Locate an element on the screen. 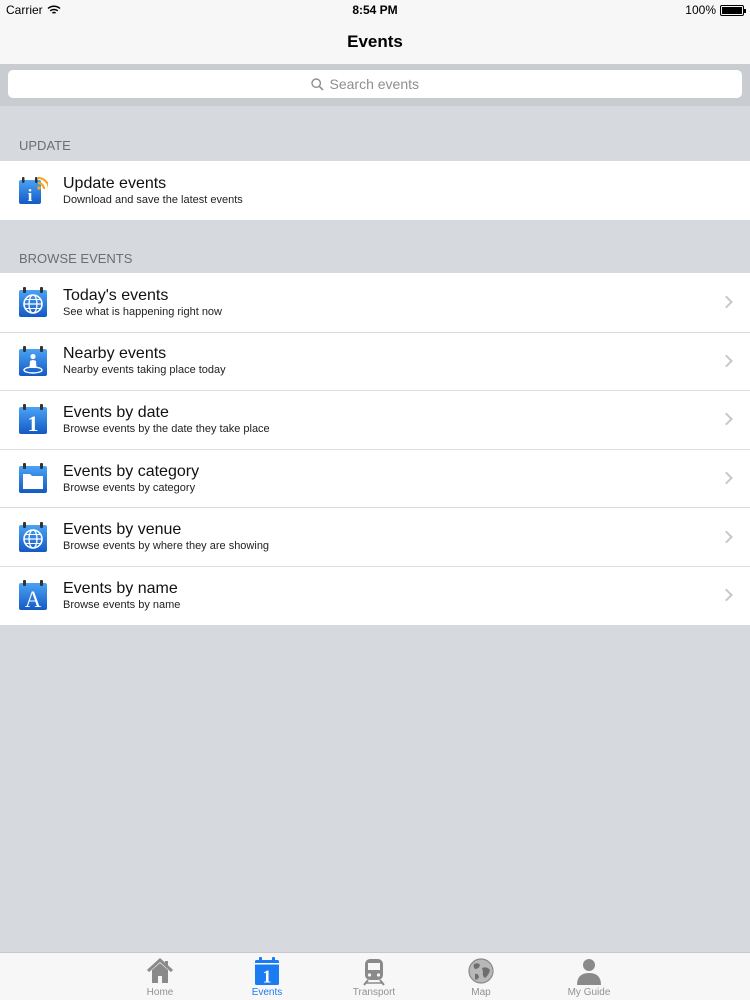  train-icon is located at coordinates (374, 972).